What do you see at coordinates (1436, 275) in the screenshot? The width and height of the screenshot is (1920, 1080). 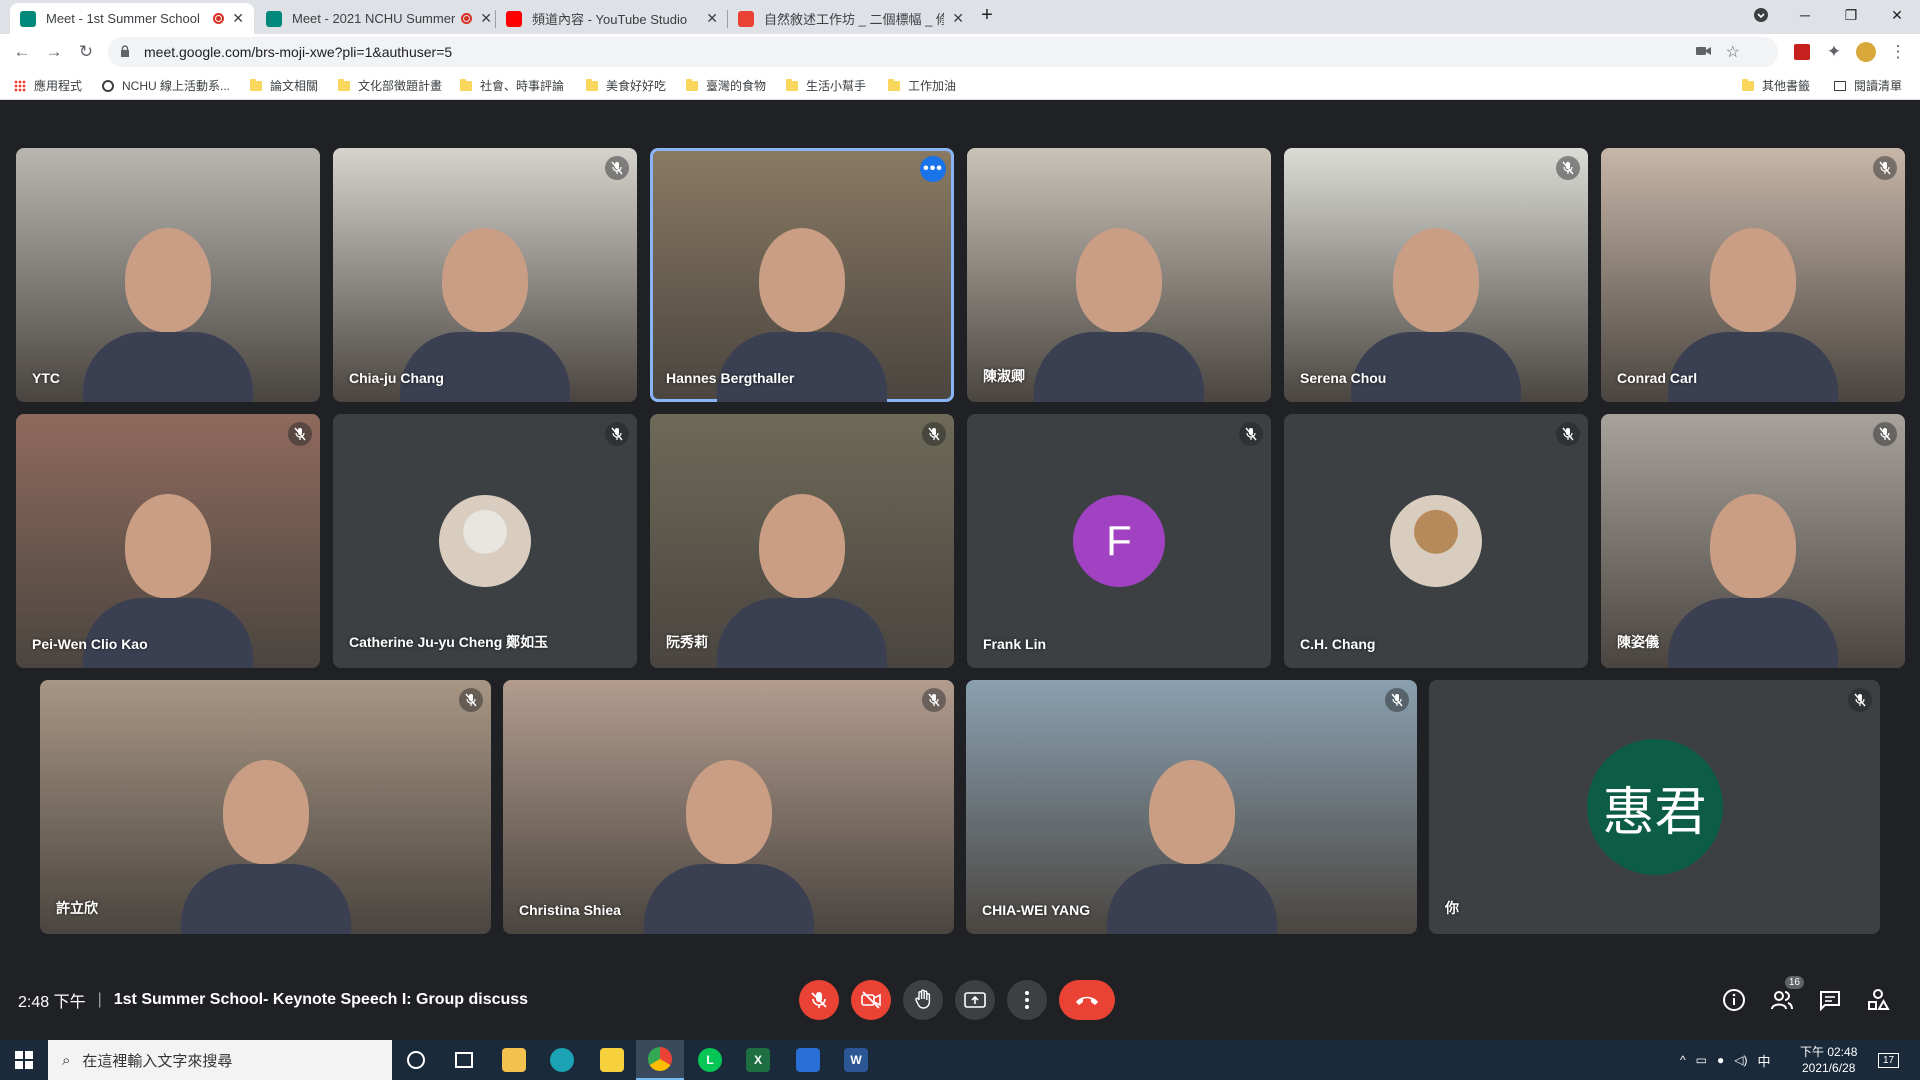 I see `participant-tile: Serena Chou` at bounding box center [1436, 275].